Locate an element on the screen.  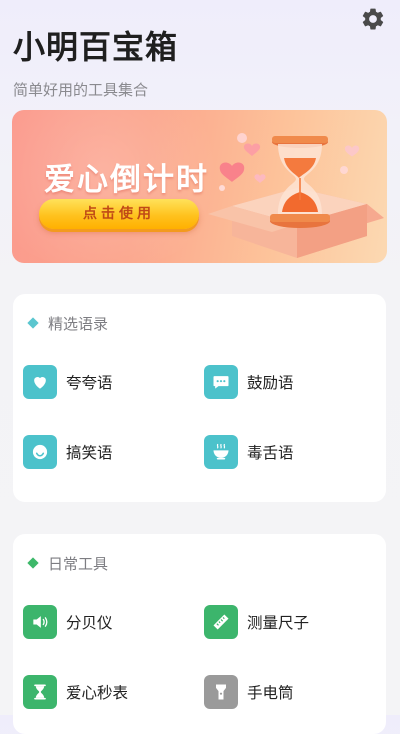
tool-label: 爱心秒表 is located at coordinates (97, 693).